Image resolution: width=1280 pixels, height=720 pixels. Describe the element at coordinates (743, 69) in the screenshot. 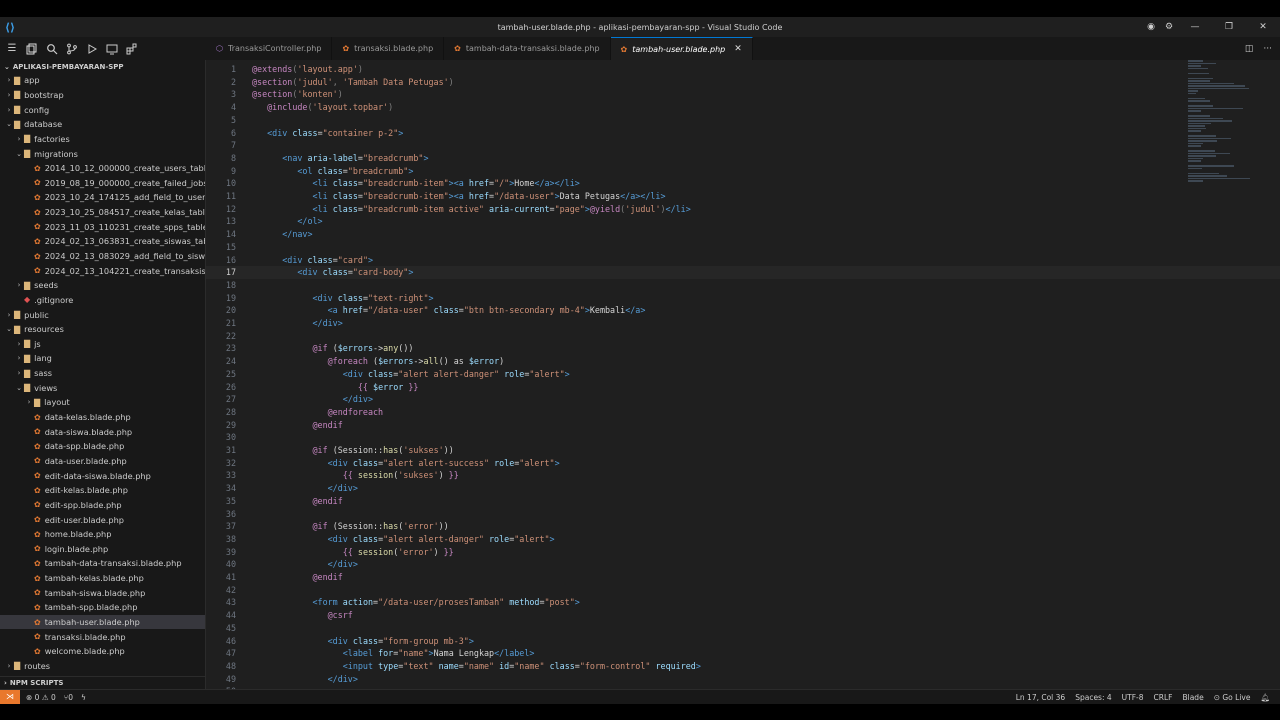

I see `code-line: 1 @extends('layout.app')` at that location.